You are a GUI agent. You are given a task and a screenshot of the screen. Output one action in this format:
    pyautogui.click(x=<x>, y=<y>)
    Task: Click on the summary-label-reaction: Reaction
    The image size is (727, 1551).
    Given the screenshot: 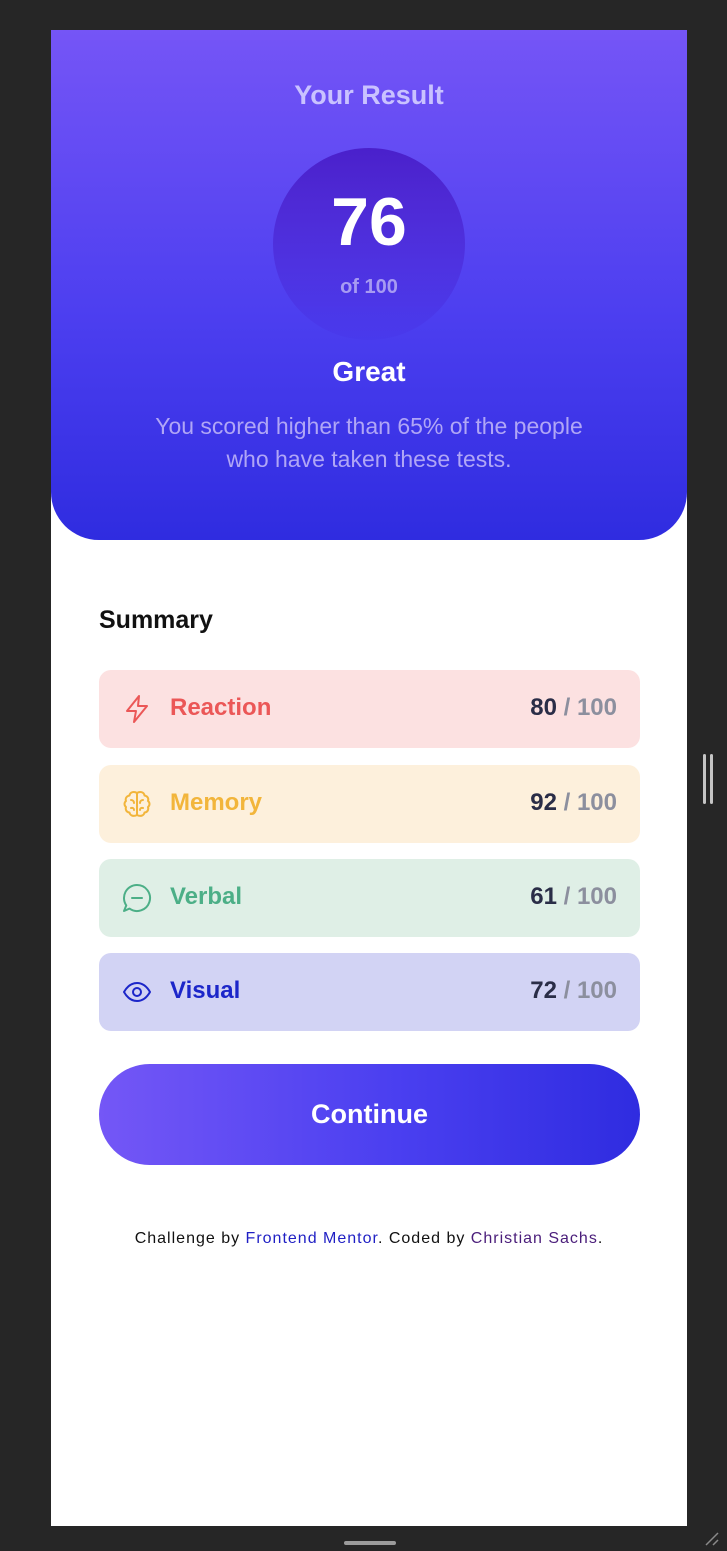 What is the action you would take?
    pyautogui.click(x=221, y=707)
    